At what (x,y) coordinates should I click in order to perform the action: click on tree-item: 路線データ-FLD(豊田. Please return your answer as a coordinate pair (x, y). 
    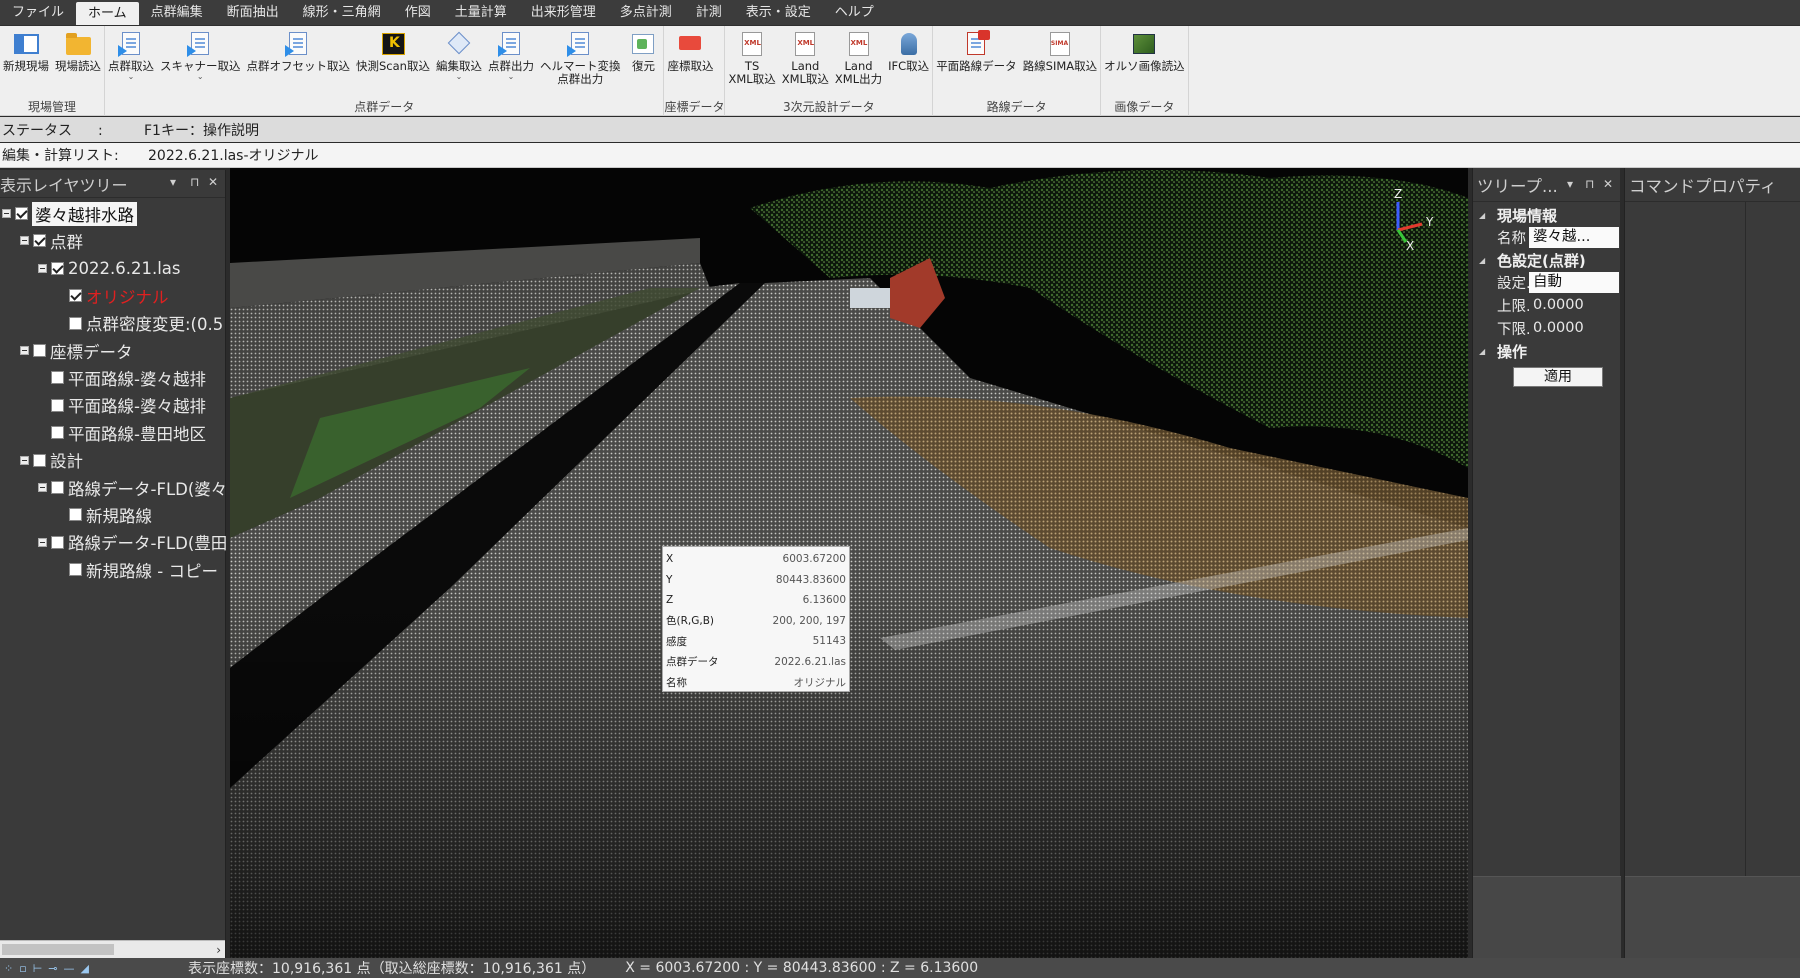
    Looking at the image, I should click on (132, 542).